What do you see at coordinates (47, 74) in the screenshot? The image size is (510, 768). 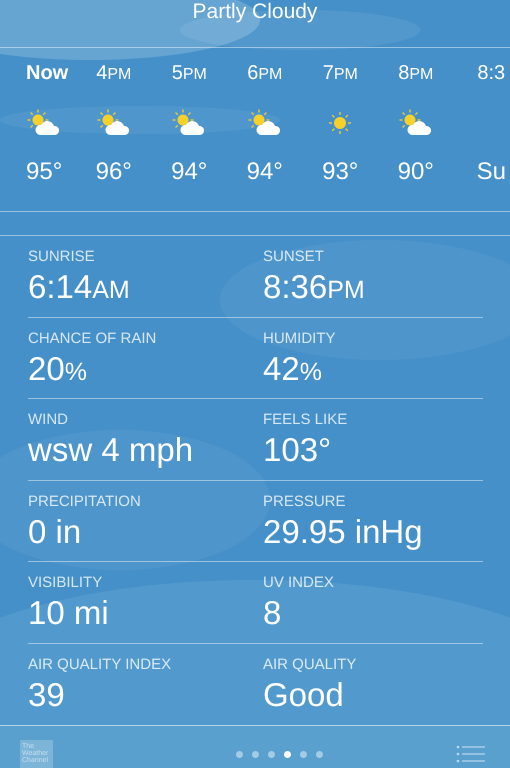 I see `hour-label: Now` at bounding box center [47, 74].